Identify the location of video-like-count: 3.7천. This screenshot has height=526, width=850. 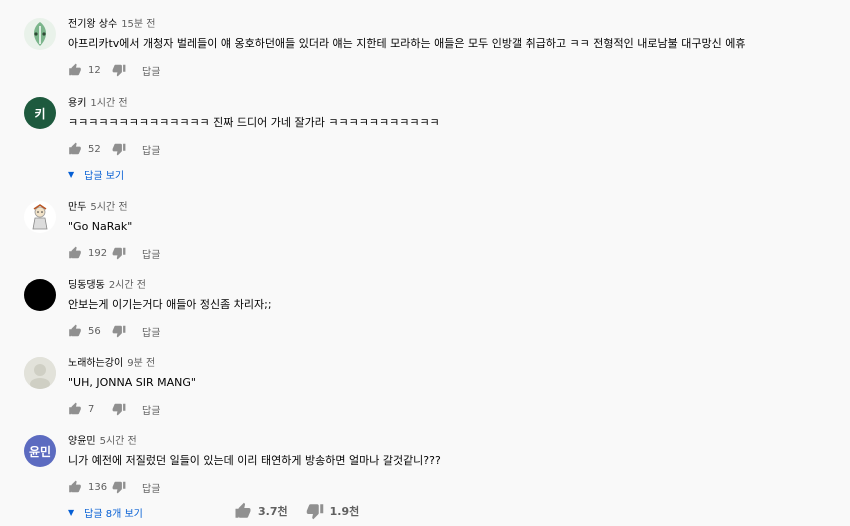
(273, 511).